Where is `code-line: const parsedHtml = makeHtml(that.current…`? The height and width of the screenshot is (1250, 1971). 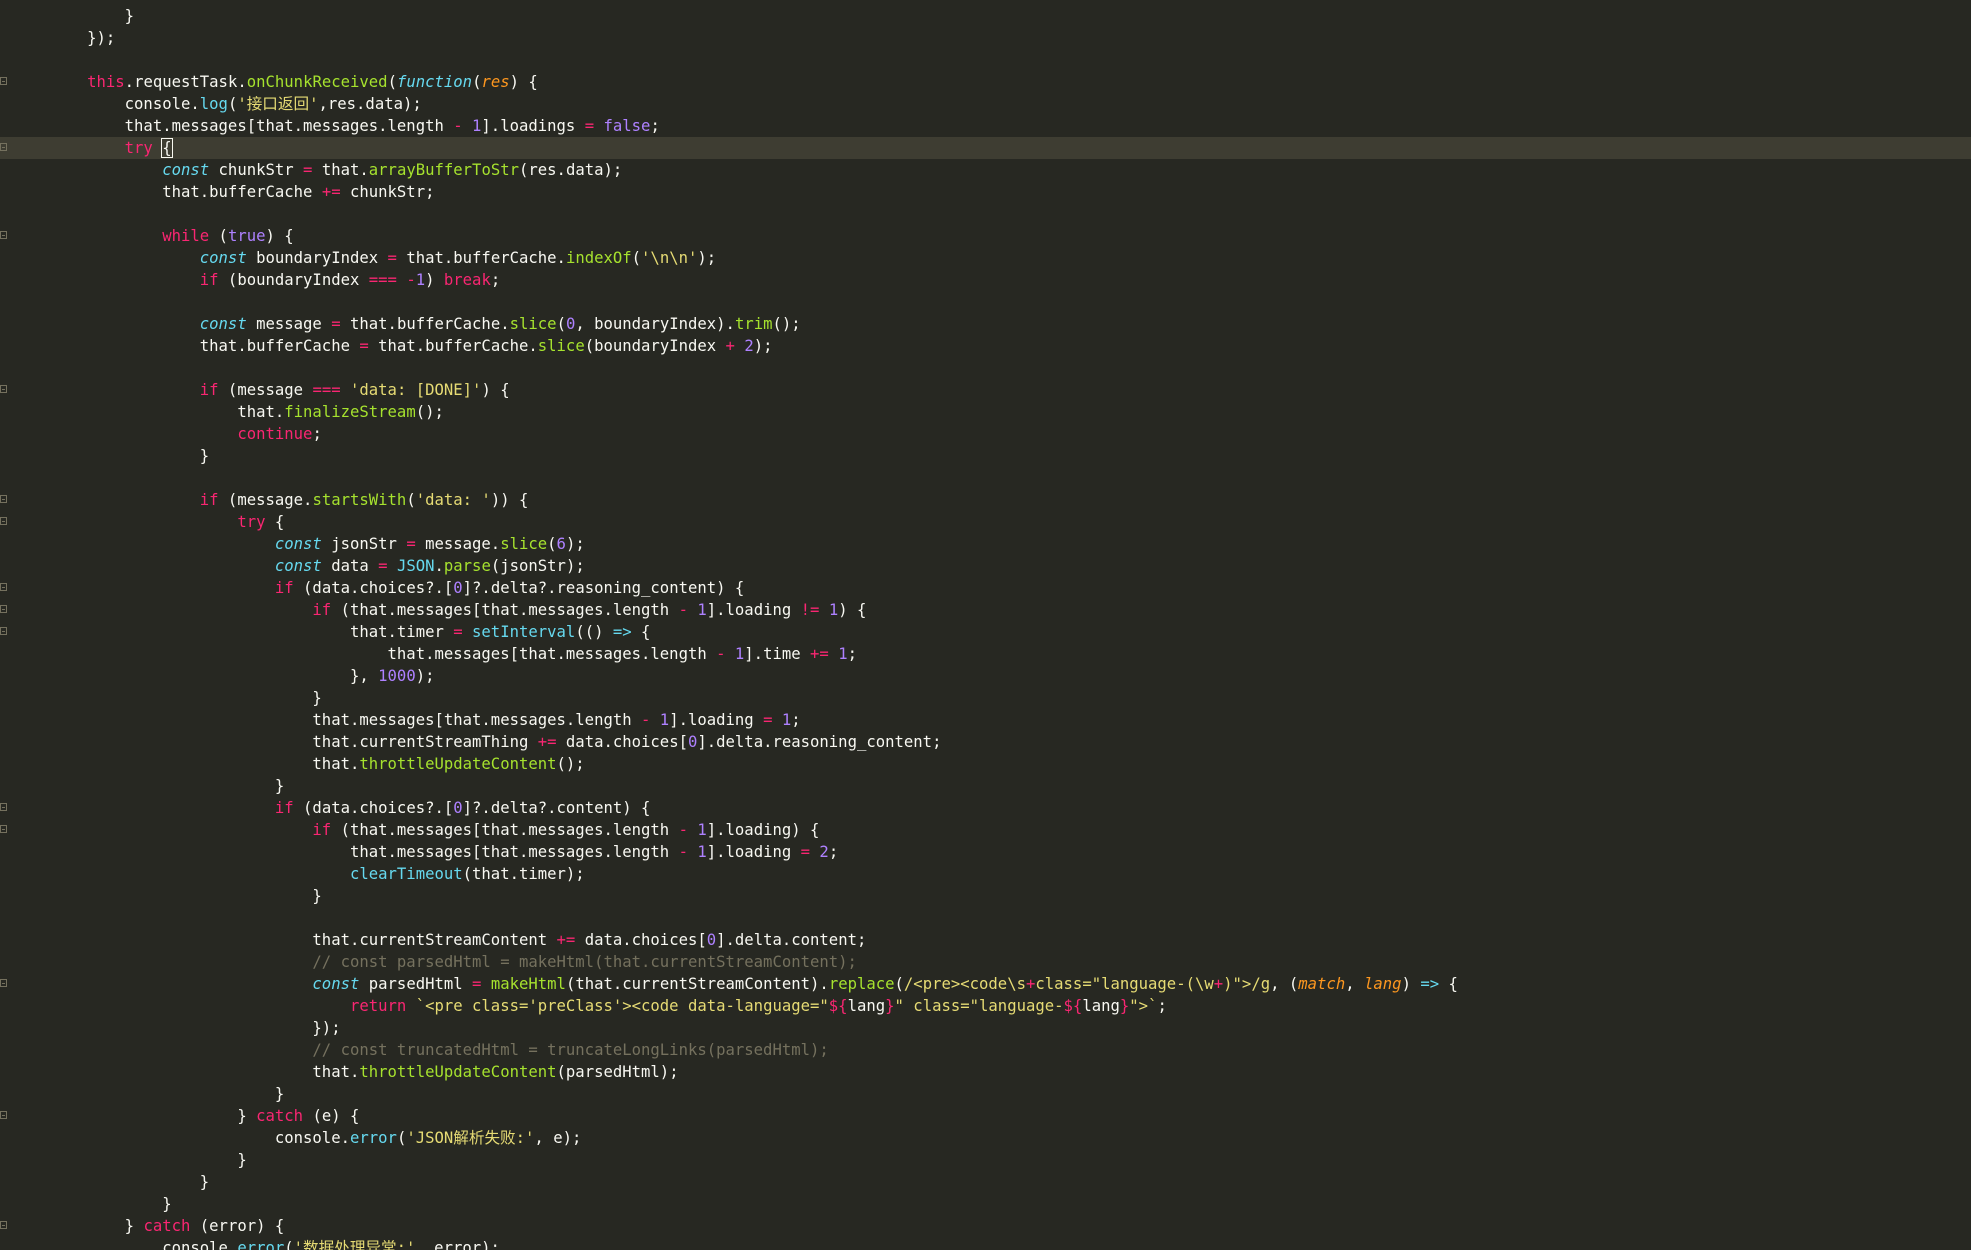
code-line: const parsedHtml = makeHtml(that.current… is located at coordinates (985, 984).